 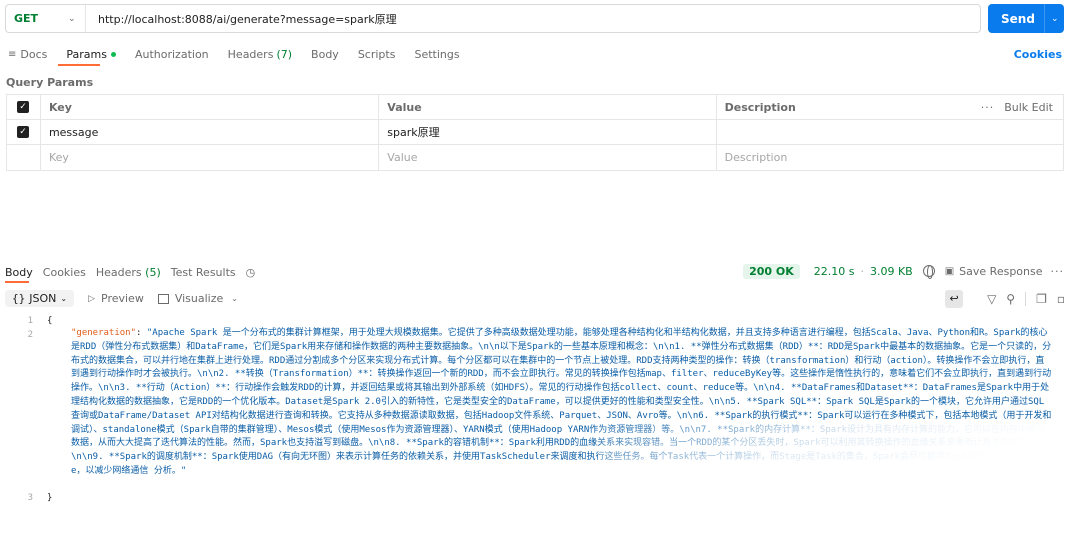 I want to click on tab-scripts: Scripts, so click(x=377, y=54).